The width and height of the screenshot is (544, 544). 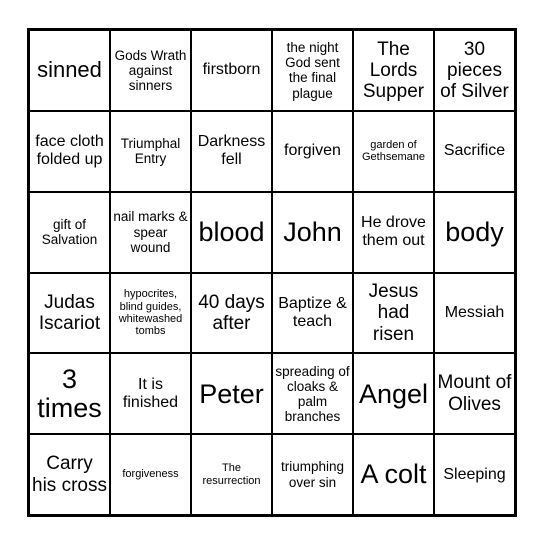 I want to click on bingo-cell: It is finished, so click(x=150, y=394).